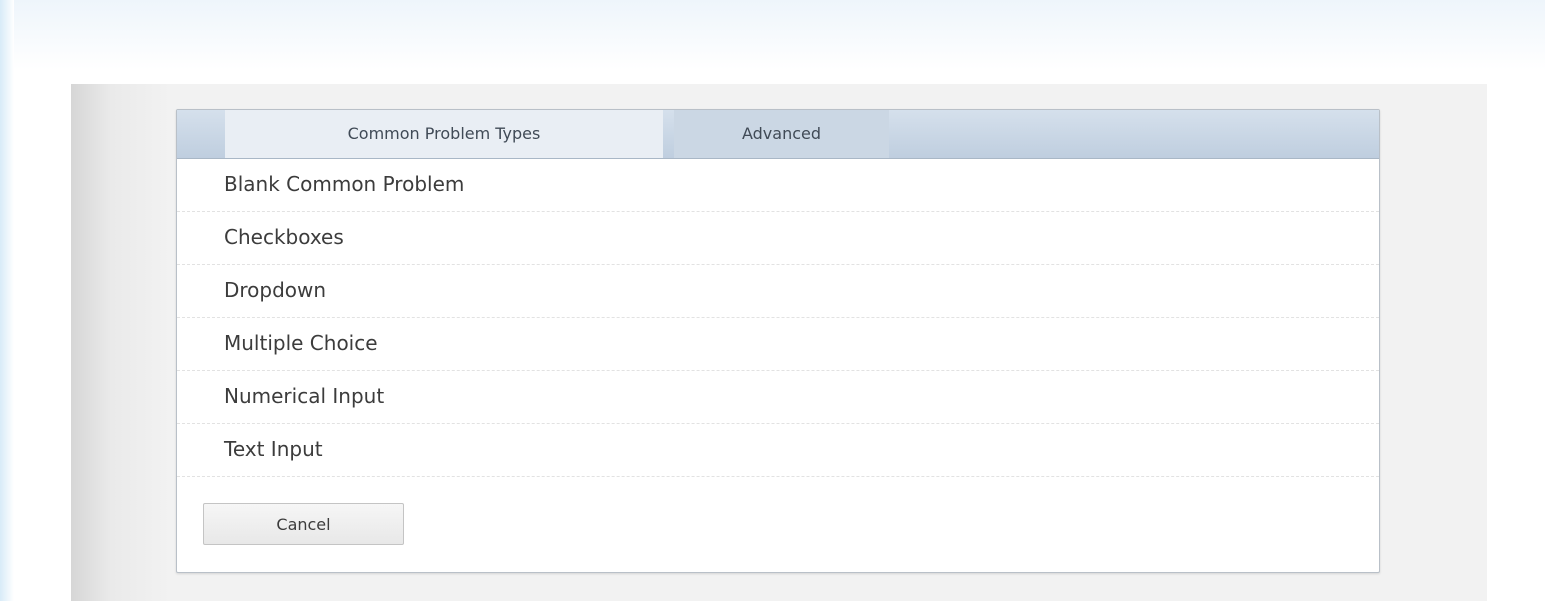  What do you see at coordinates (778, 238) in the screenshot?
I see `list-item-checkboxes: Checkboxes` at bounding box center [778, 238].